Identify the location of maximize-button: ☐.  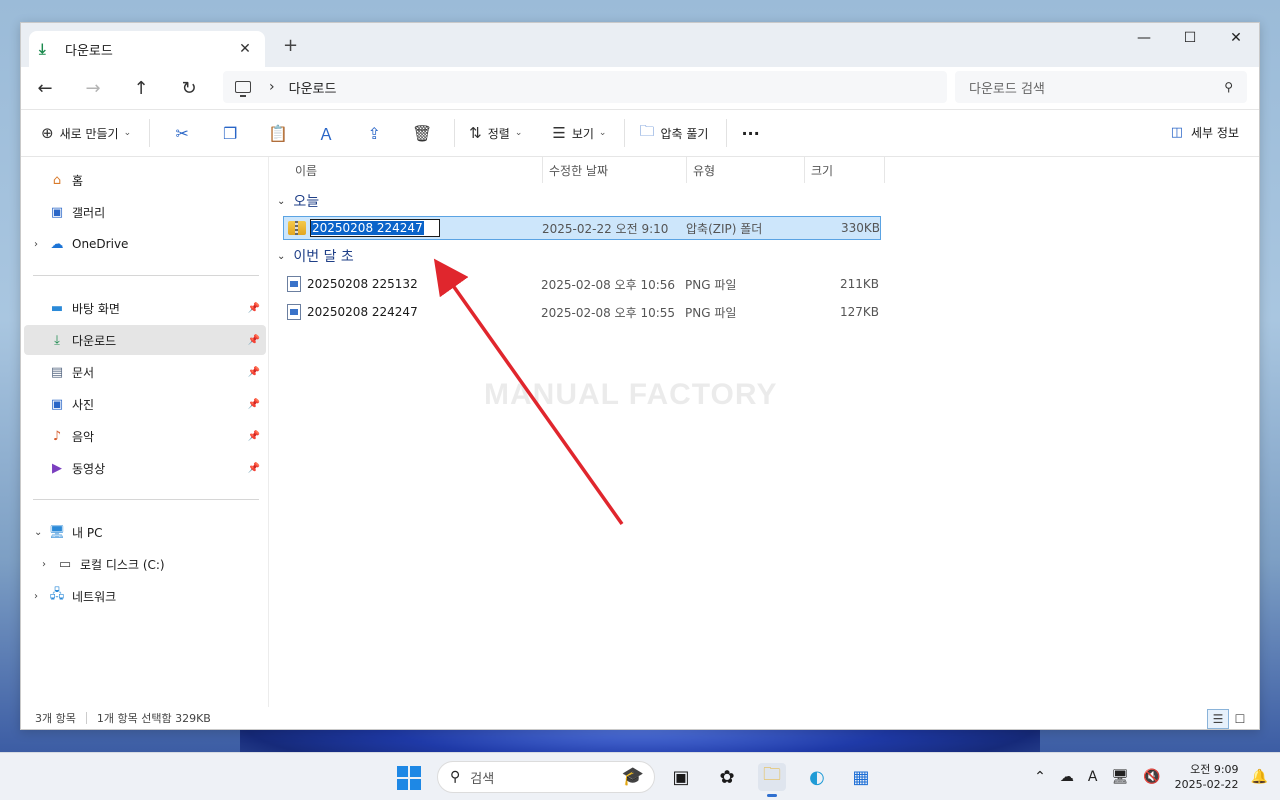
(1190, 38).